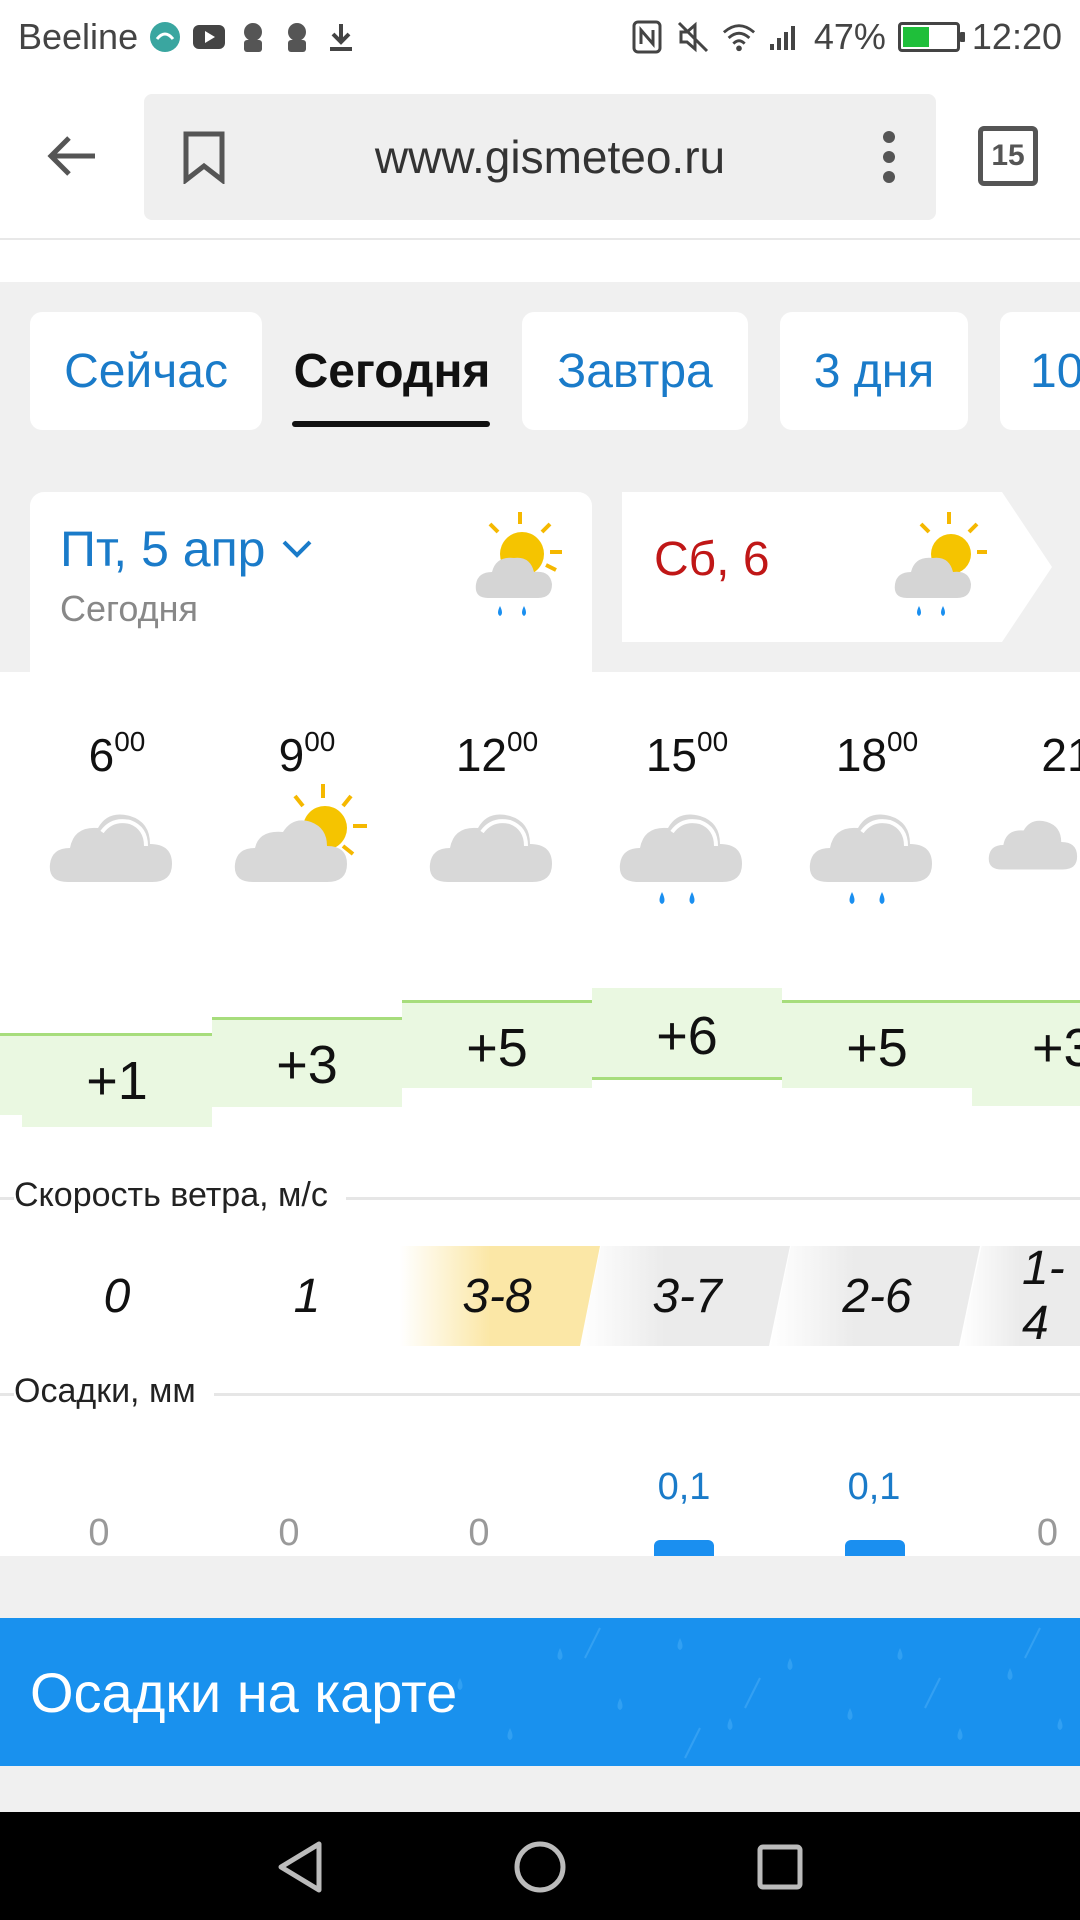 The width and height of the screenshot is (1080, 1920). What do you see at coordinates (940, 564) in the screenshot?
I see `sun-cloud-rain-icon-next` at bounding box center [940, 564].